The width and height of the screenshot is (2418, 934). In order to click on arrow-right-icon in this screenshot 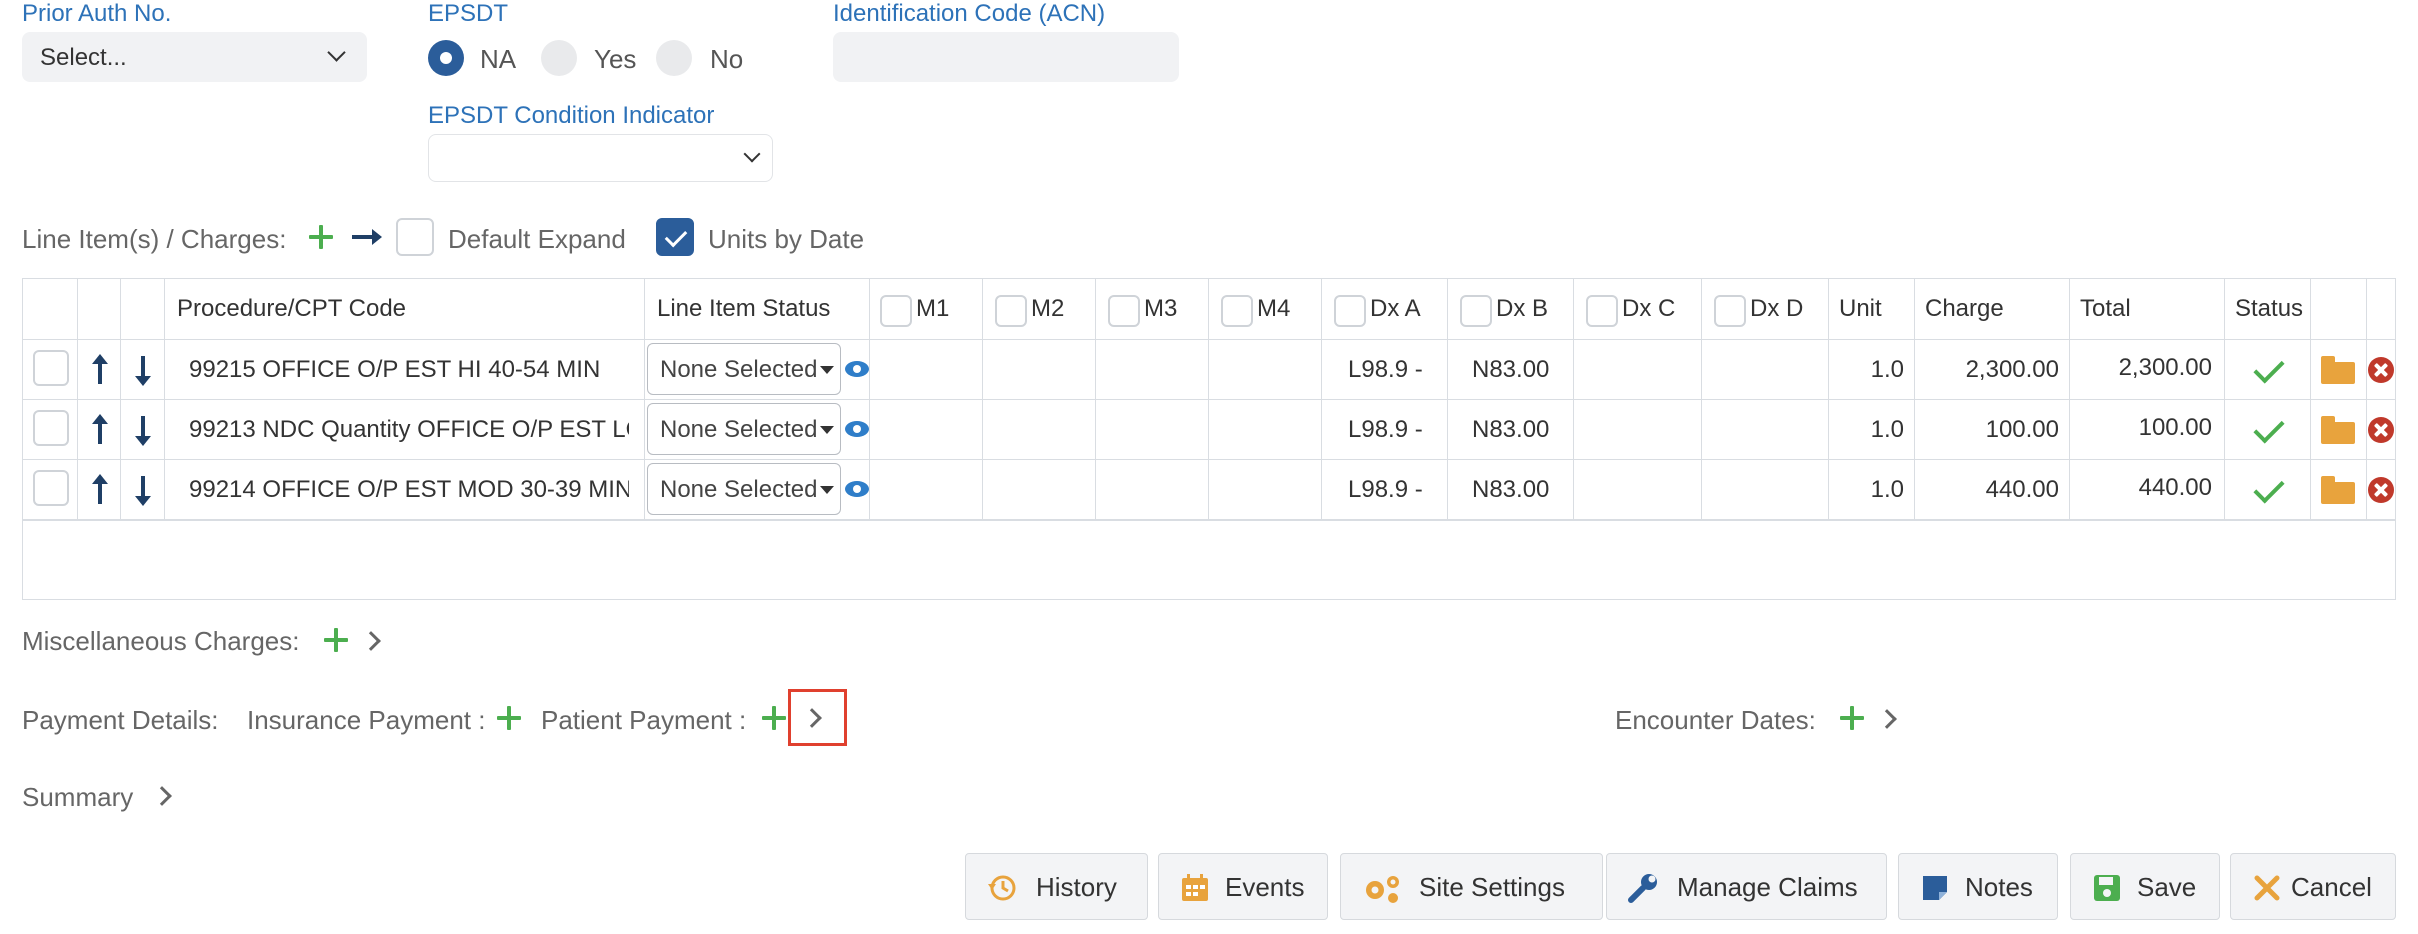, I will do `click(367, 237)`.